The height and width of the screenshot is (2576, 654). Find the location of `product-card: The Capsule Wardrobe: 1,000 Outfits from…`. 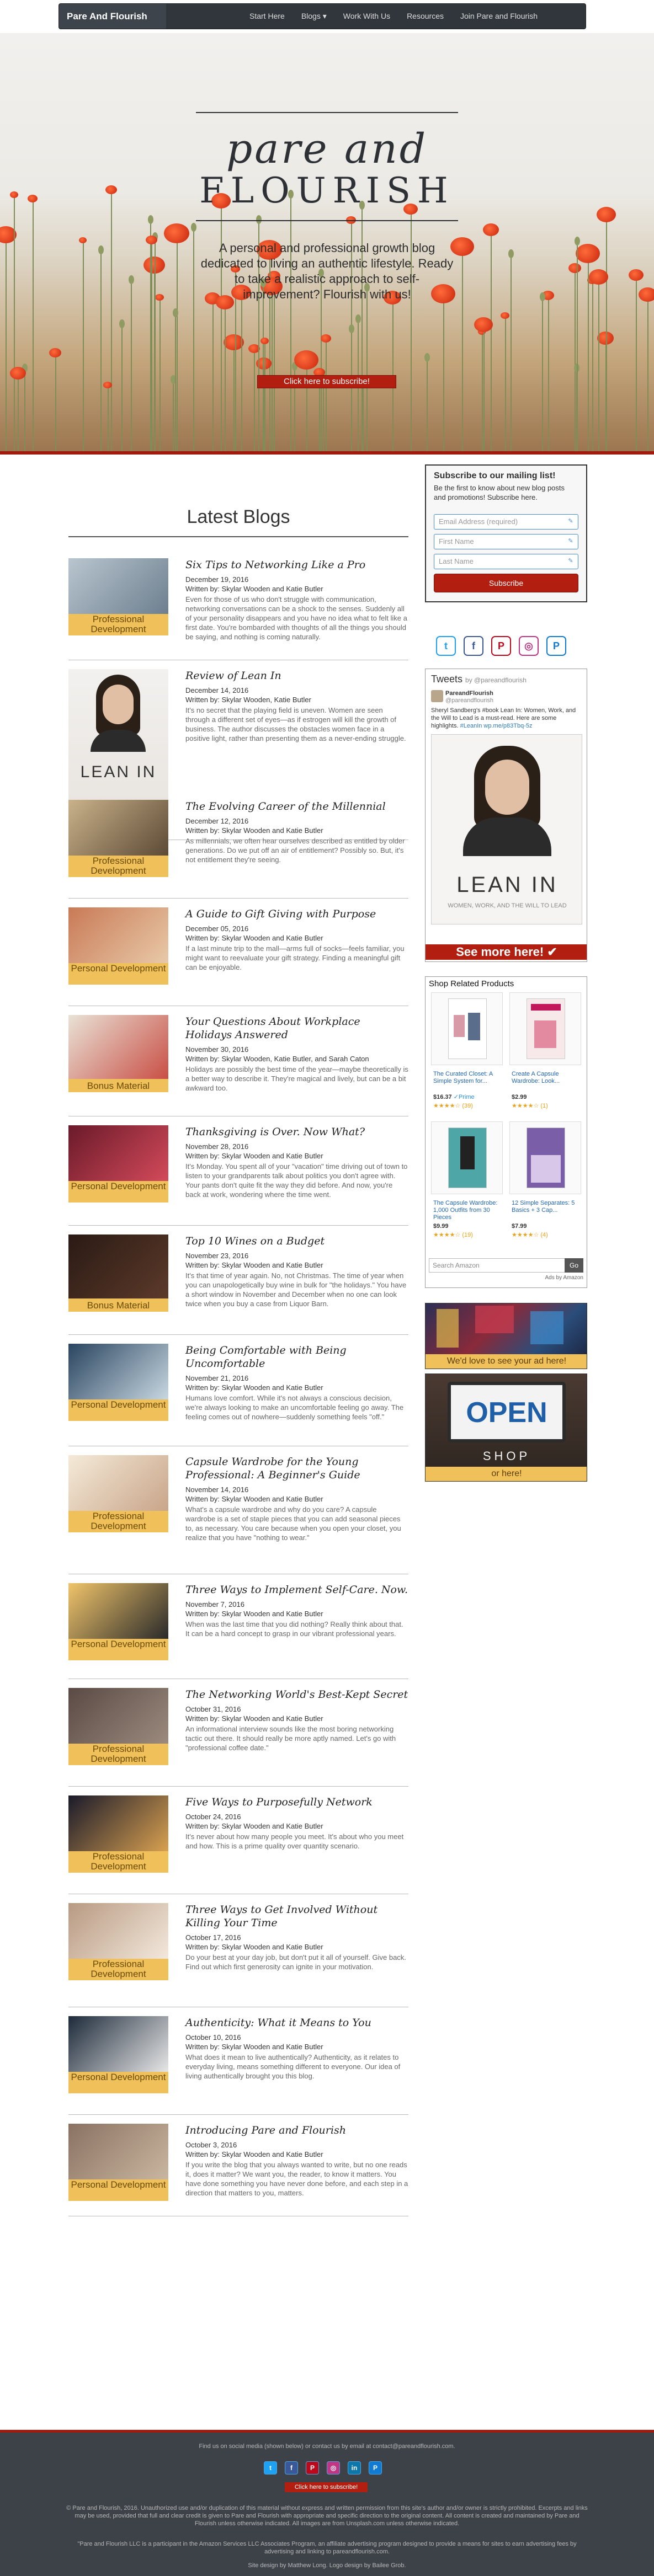

product-card: The Capsule Wardrobe: 1,000 Outfits from… is located at coordinates (467, 1184).